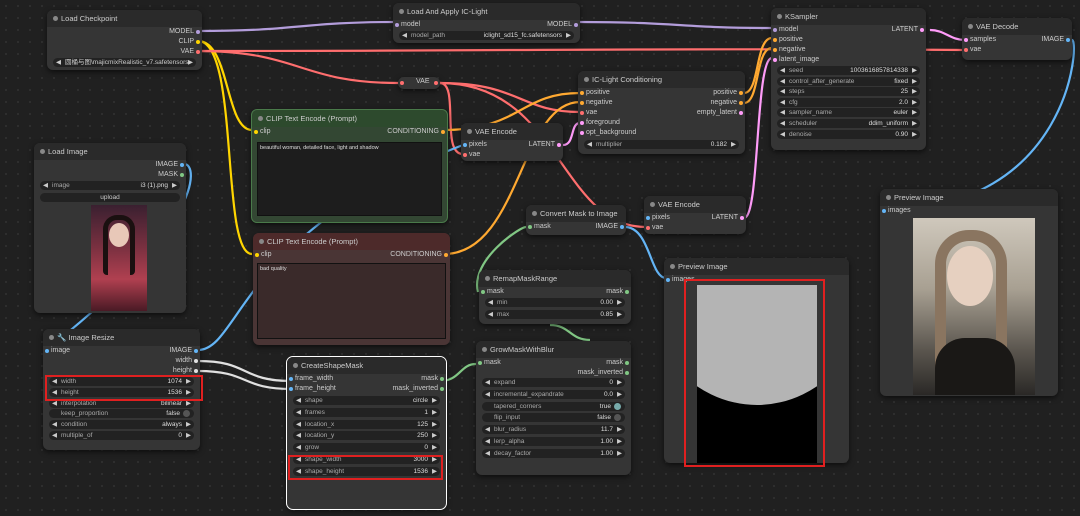 This screenshot has width=1080, height=516. Describe the element at coordinates (366, 459) in the screenshot. I see `widget-shape-width: ◀ shape_width 3000 ▶` at that location.